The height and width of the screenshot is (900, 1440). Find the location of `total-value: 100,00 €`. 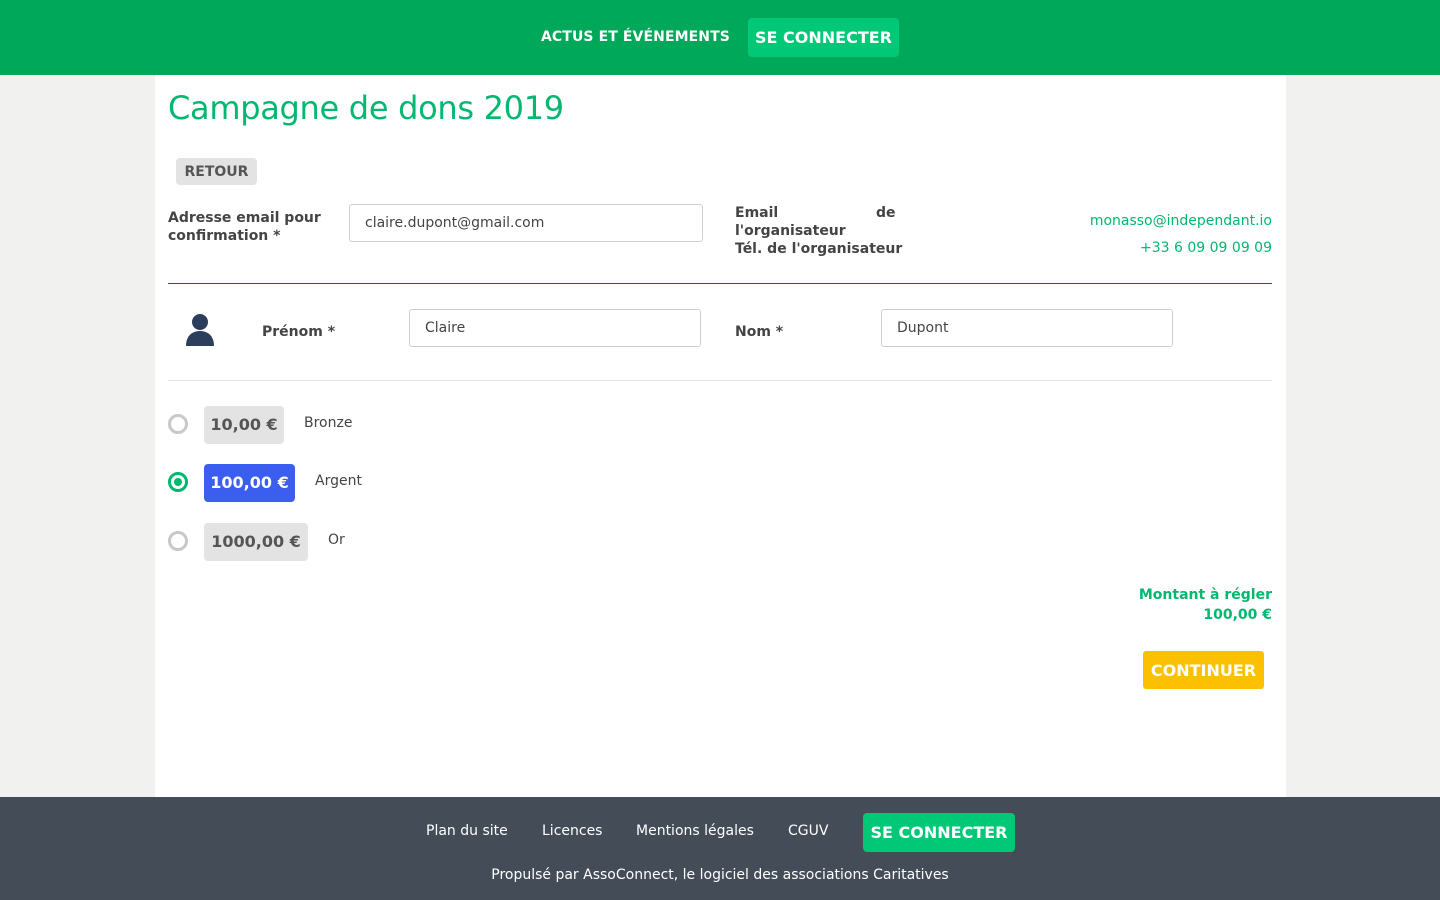

total-value: 100,00 € is located at coordinates (1237, 615).